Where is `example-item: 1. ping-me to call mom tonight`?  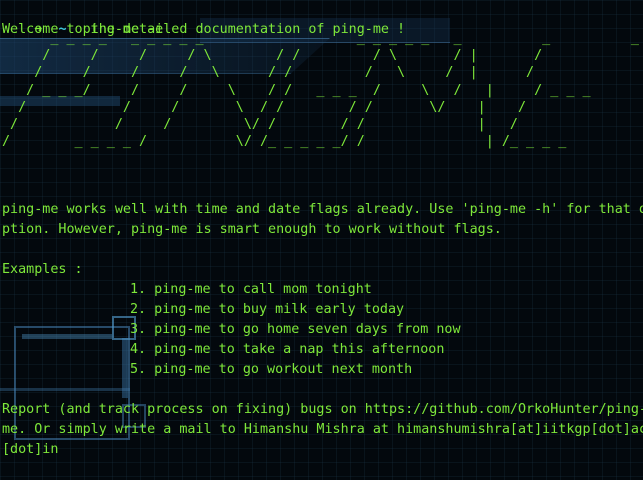 example-item: 1. ping-me to call mom tonight is located at coordinates (251, 289).